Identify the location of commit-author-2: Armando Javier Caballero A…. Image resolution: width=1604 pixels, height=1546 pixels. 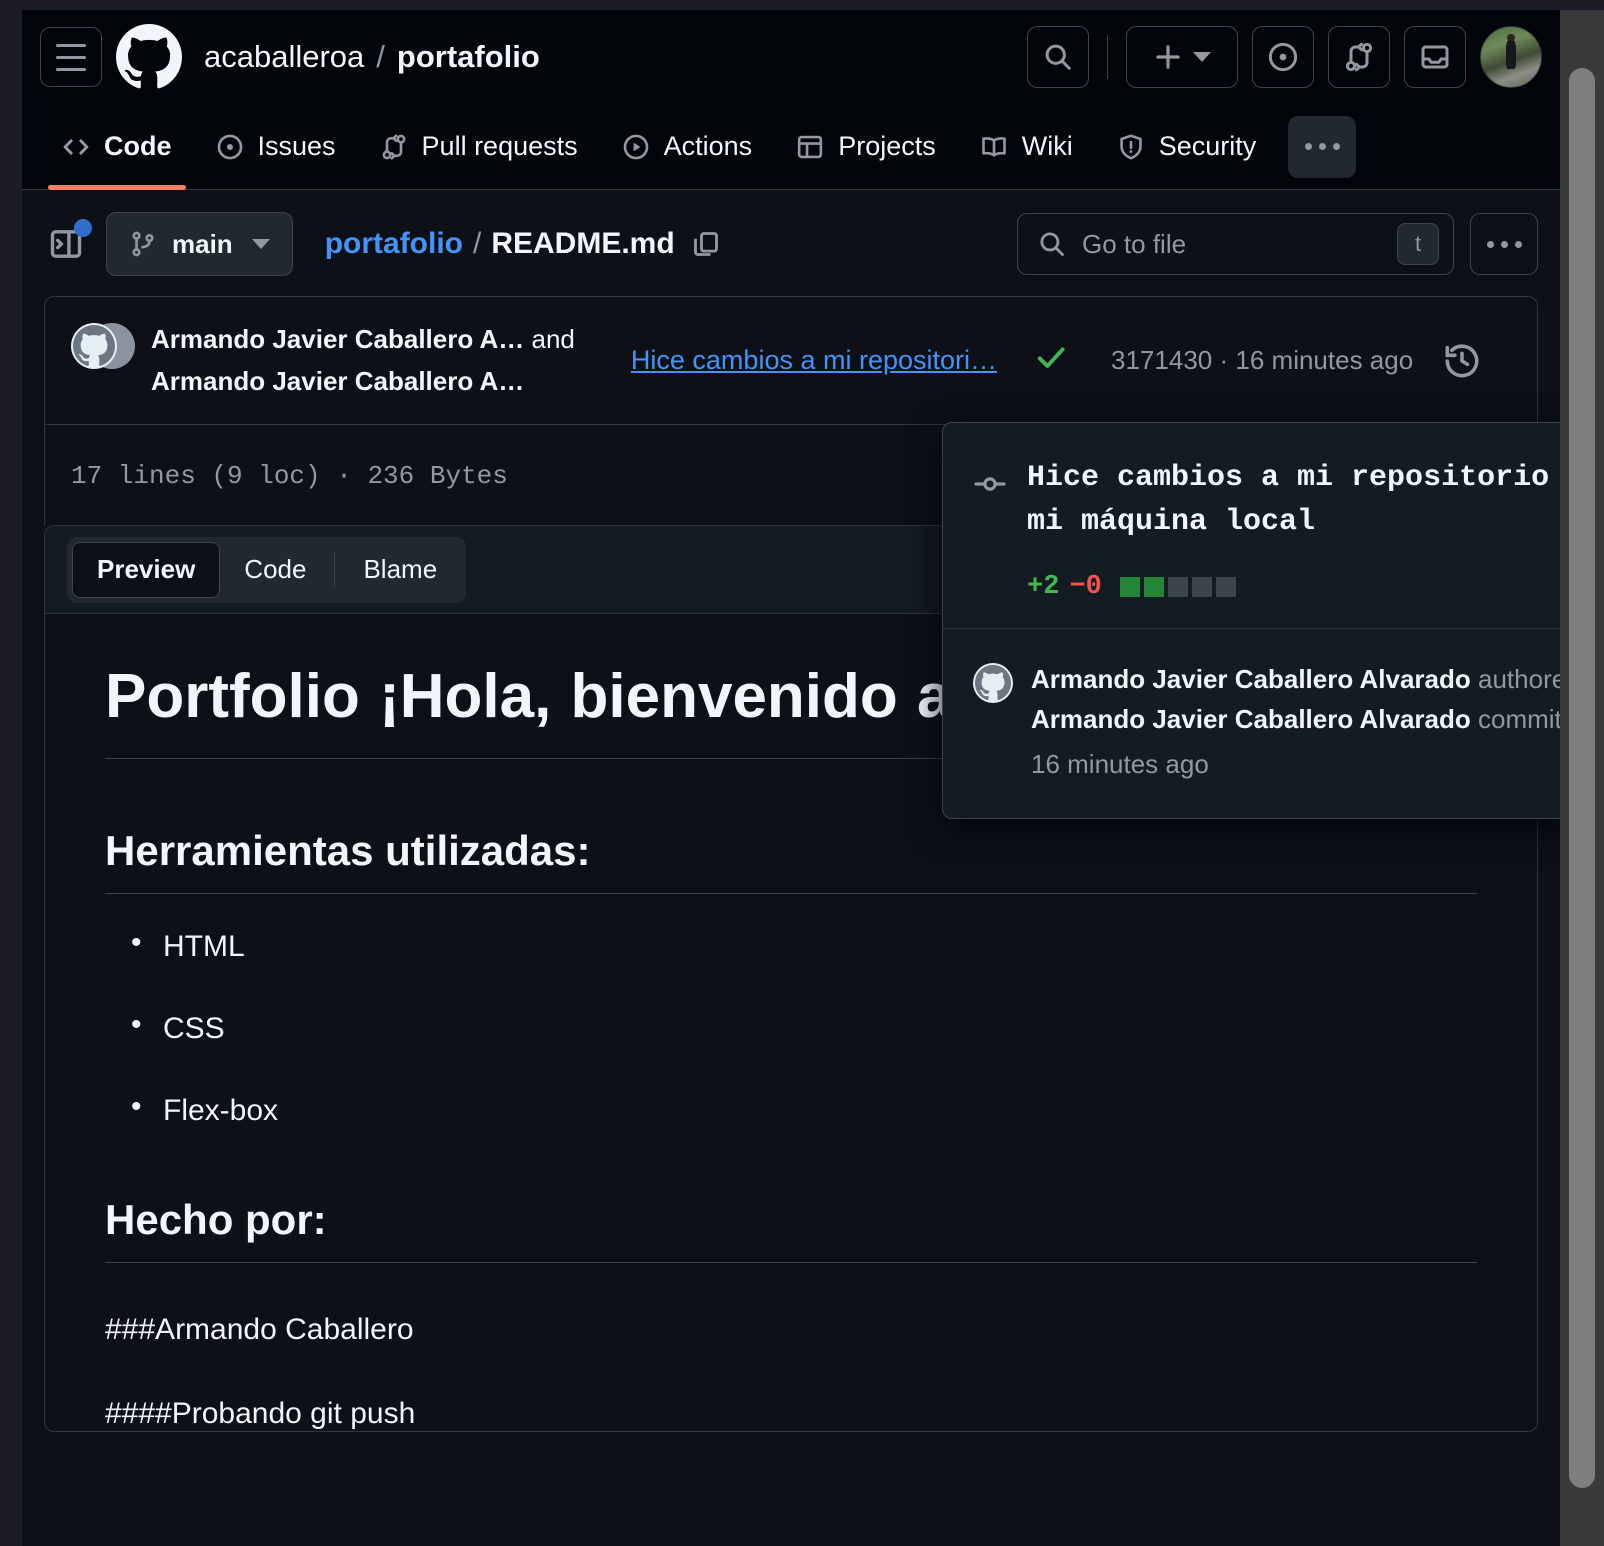
(337, 381).